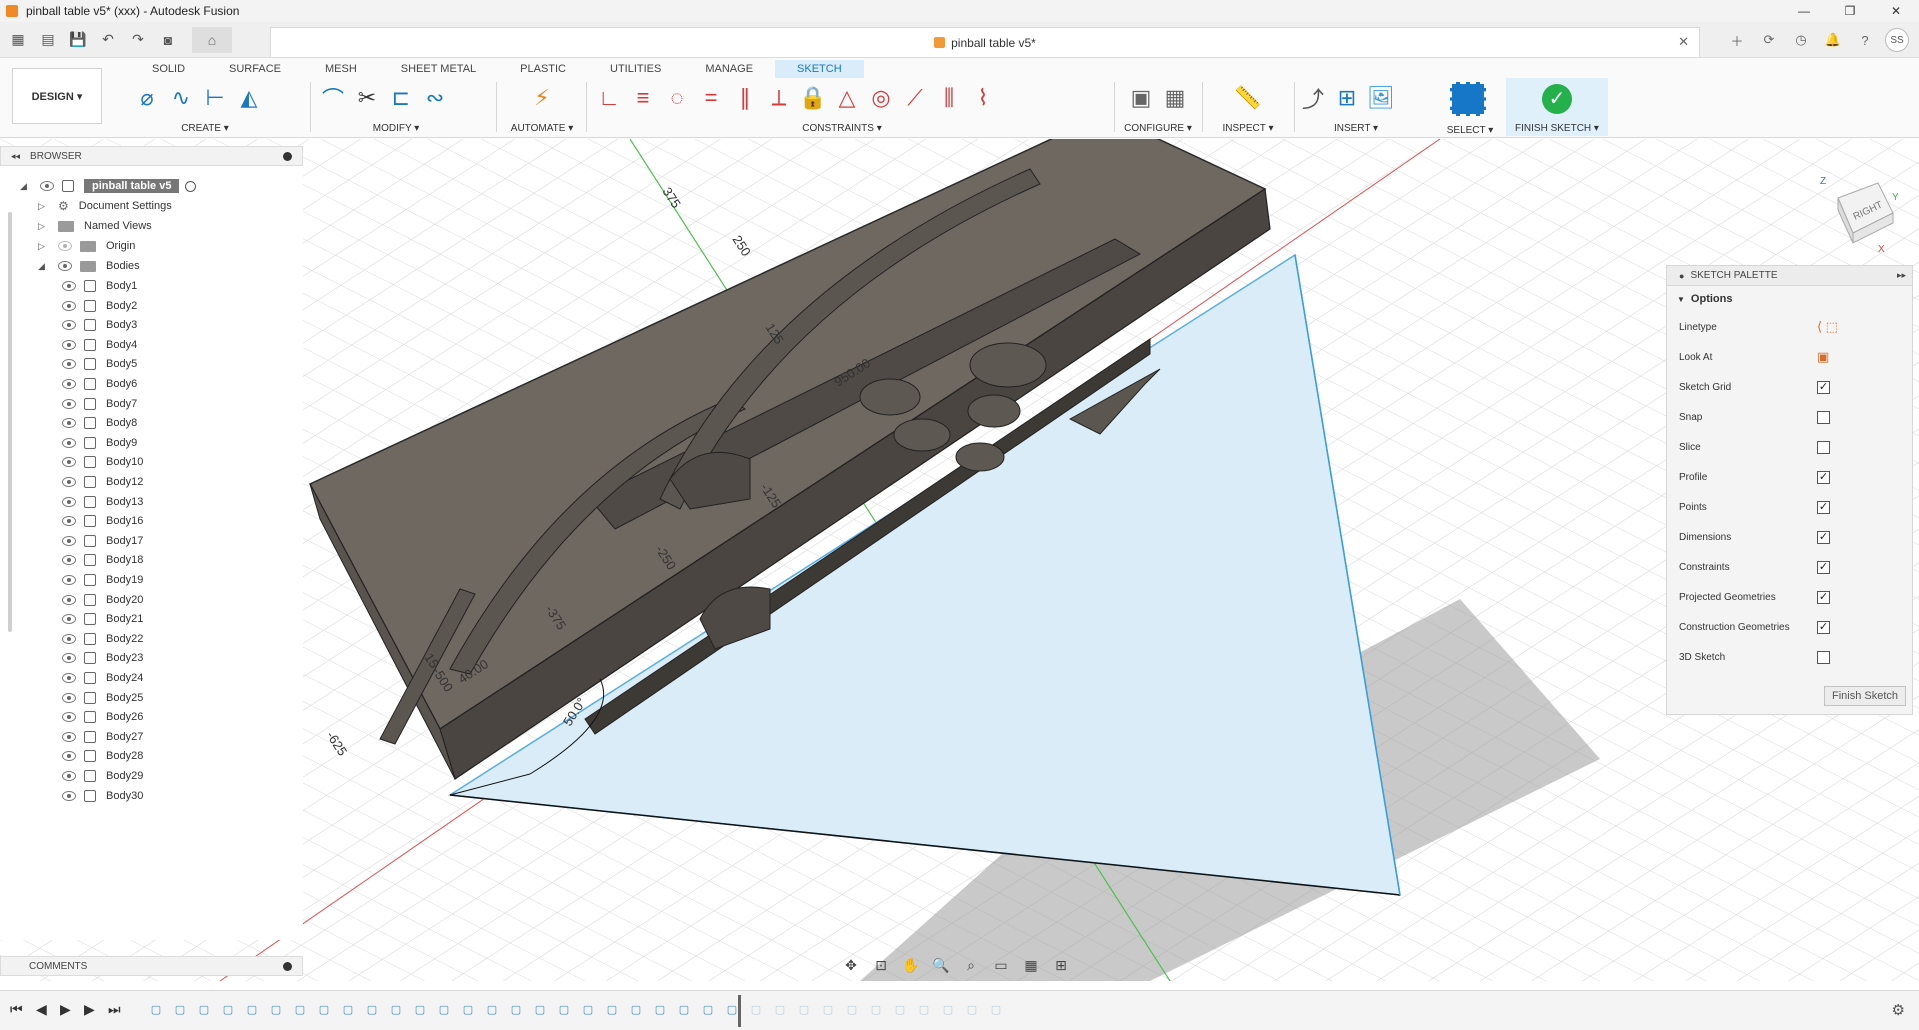 This screenshot has width=1919, height=1030. What do you see at coordinates (43, 226) in the screenshot?
I see `expand-triangle-icon: ▷` at bounding box center [43, 226].